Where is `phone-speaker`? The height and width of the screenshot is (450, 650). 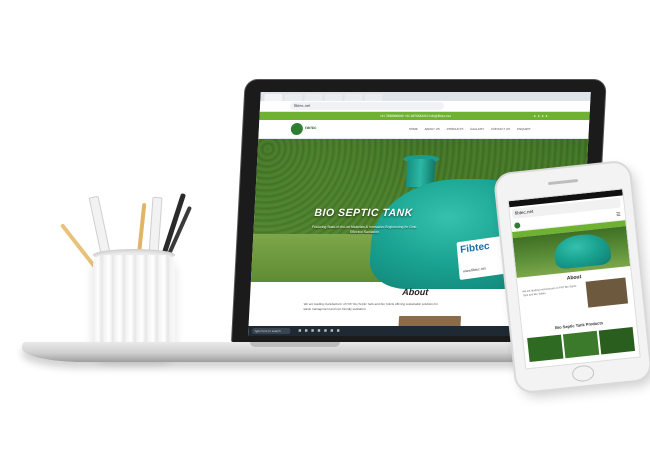
phone-speaker is located at coordinates (563, 182).